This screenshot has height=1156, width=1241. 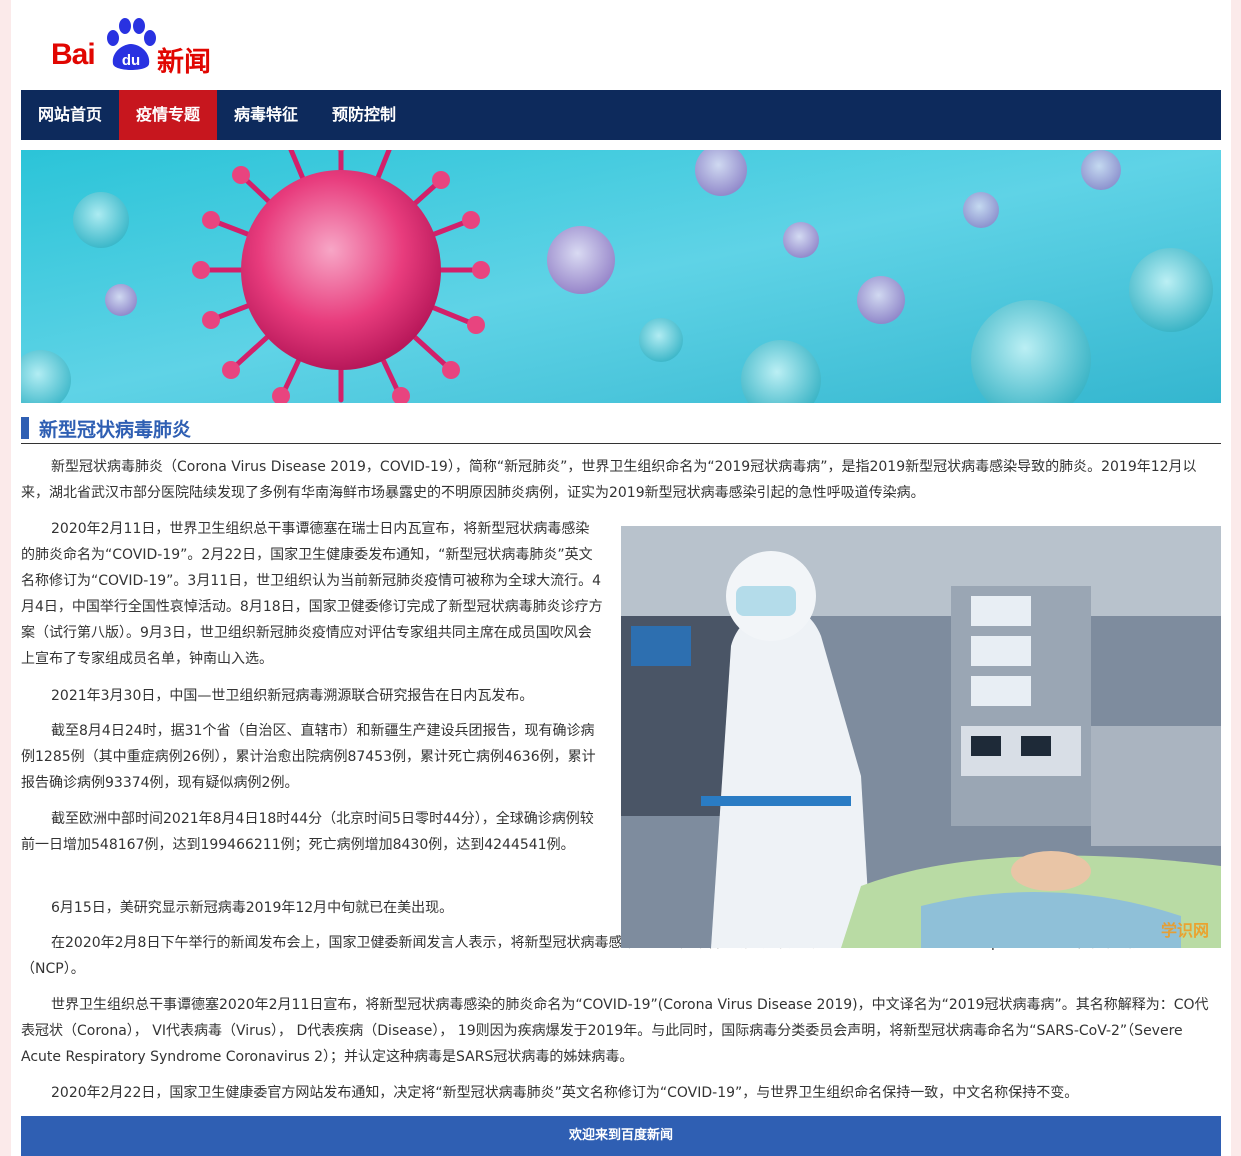 I want to click on main-nav: 网站首页 疫情专题 病毒特征 预防控制, so click(x=621, y=115).